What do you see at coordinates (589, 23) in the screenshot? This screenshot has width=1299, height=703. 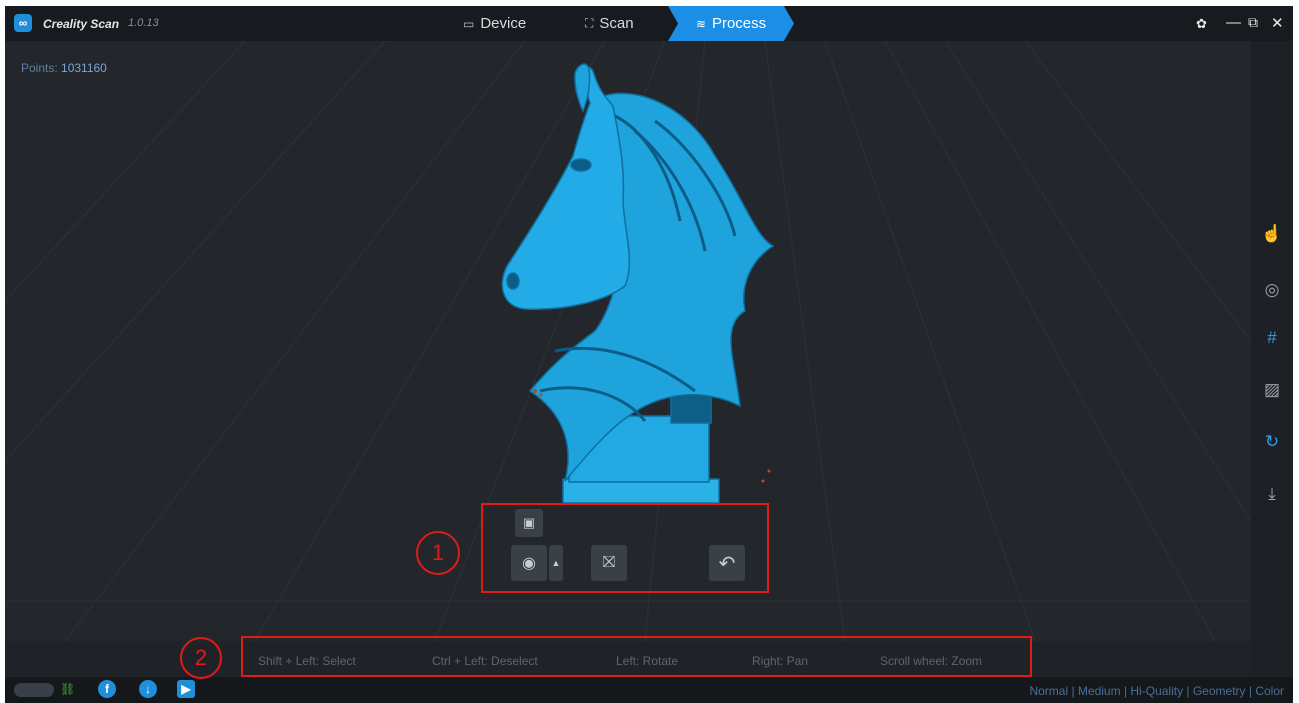 I see `scan-icon: ⛶` at bounding box center [589, 23].